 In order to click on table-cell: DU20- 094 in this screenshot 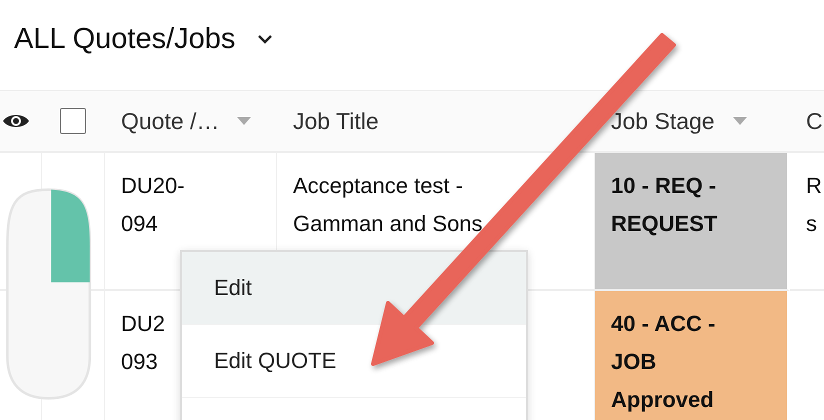, I will do `click(153, 204)`.